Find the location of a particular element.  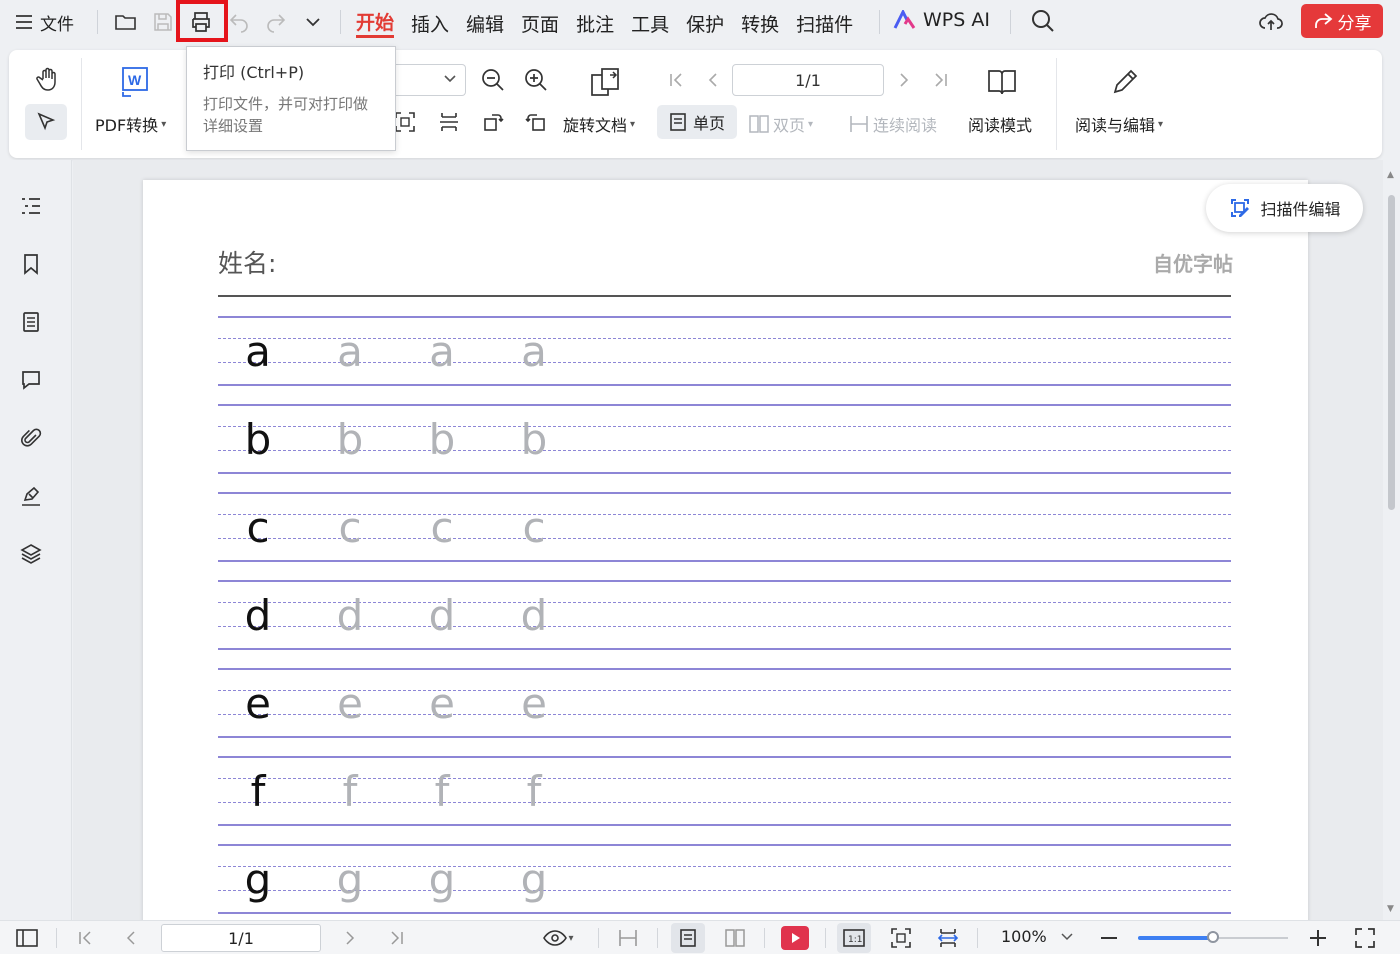

zoom-value: 100% is located at coordinates (1024, 936).